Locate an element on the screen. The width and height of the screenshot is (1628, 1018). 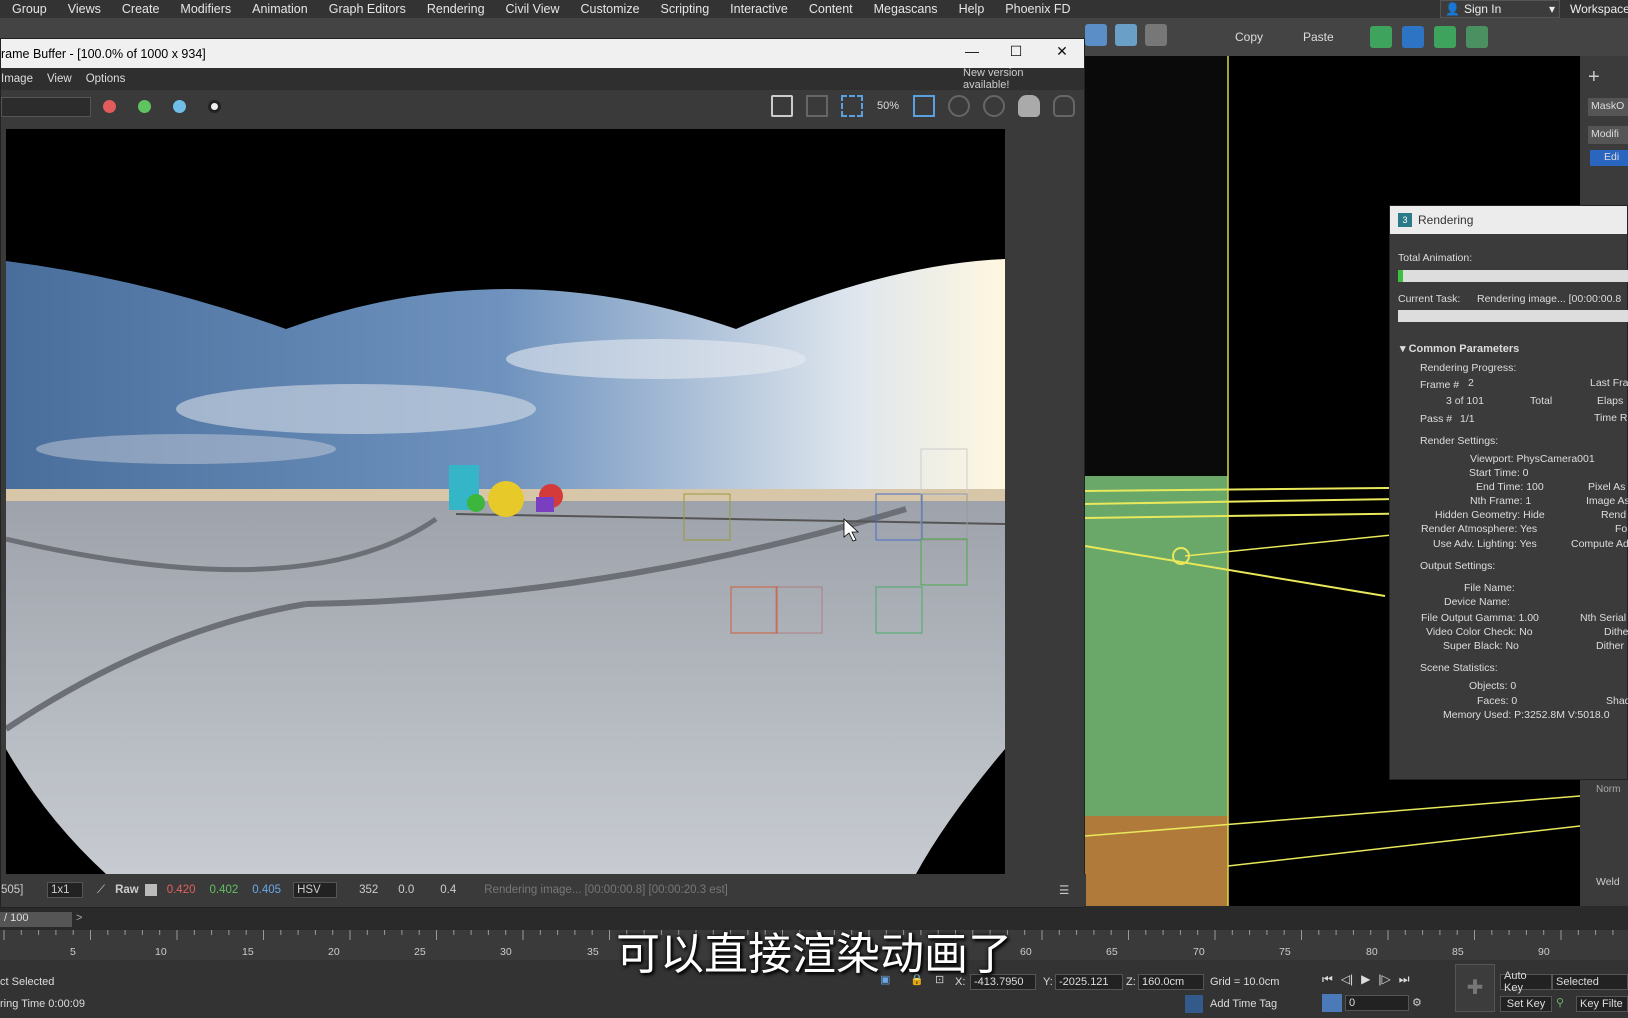
common-parameters-header: ▾ Common Parameters is located at coordinates (1459, 348).